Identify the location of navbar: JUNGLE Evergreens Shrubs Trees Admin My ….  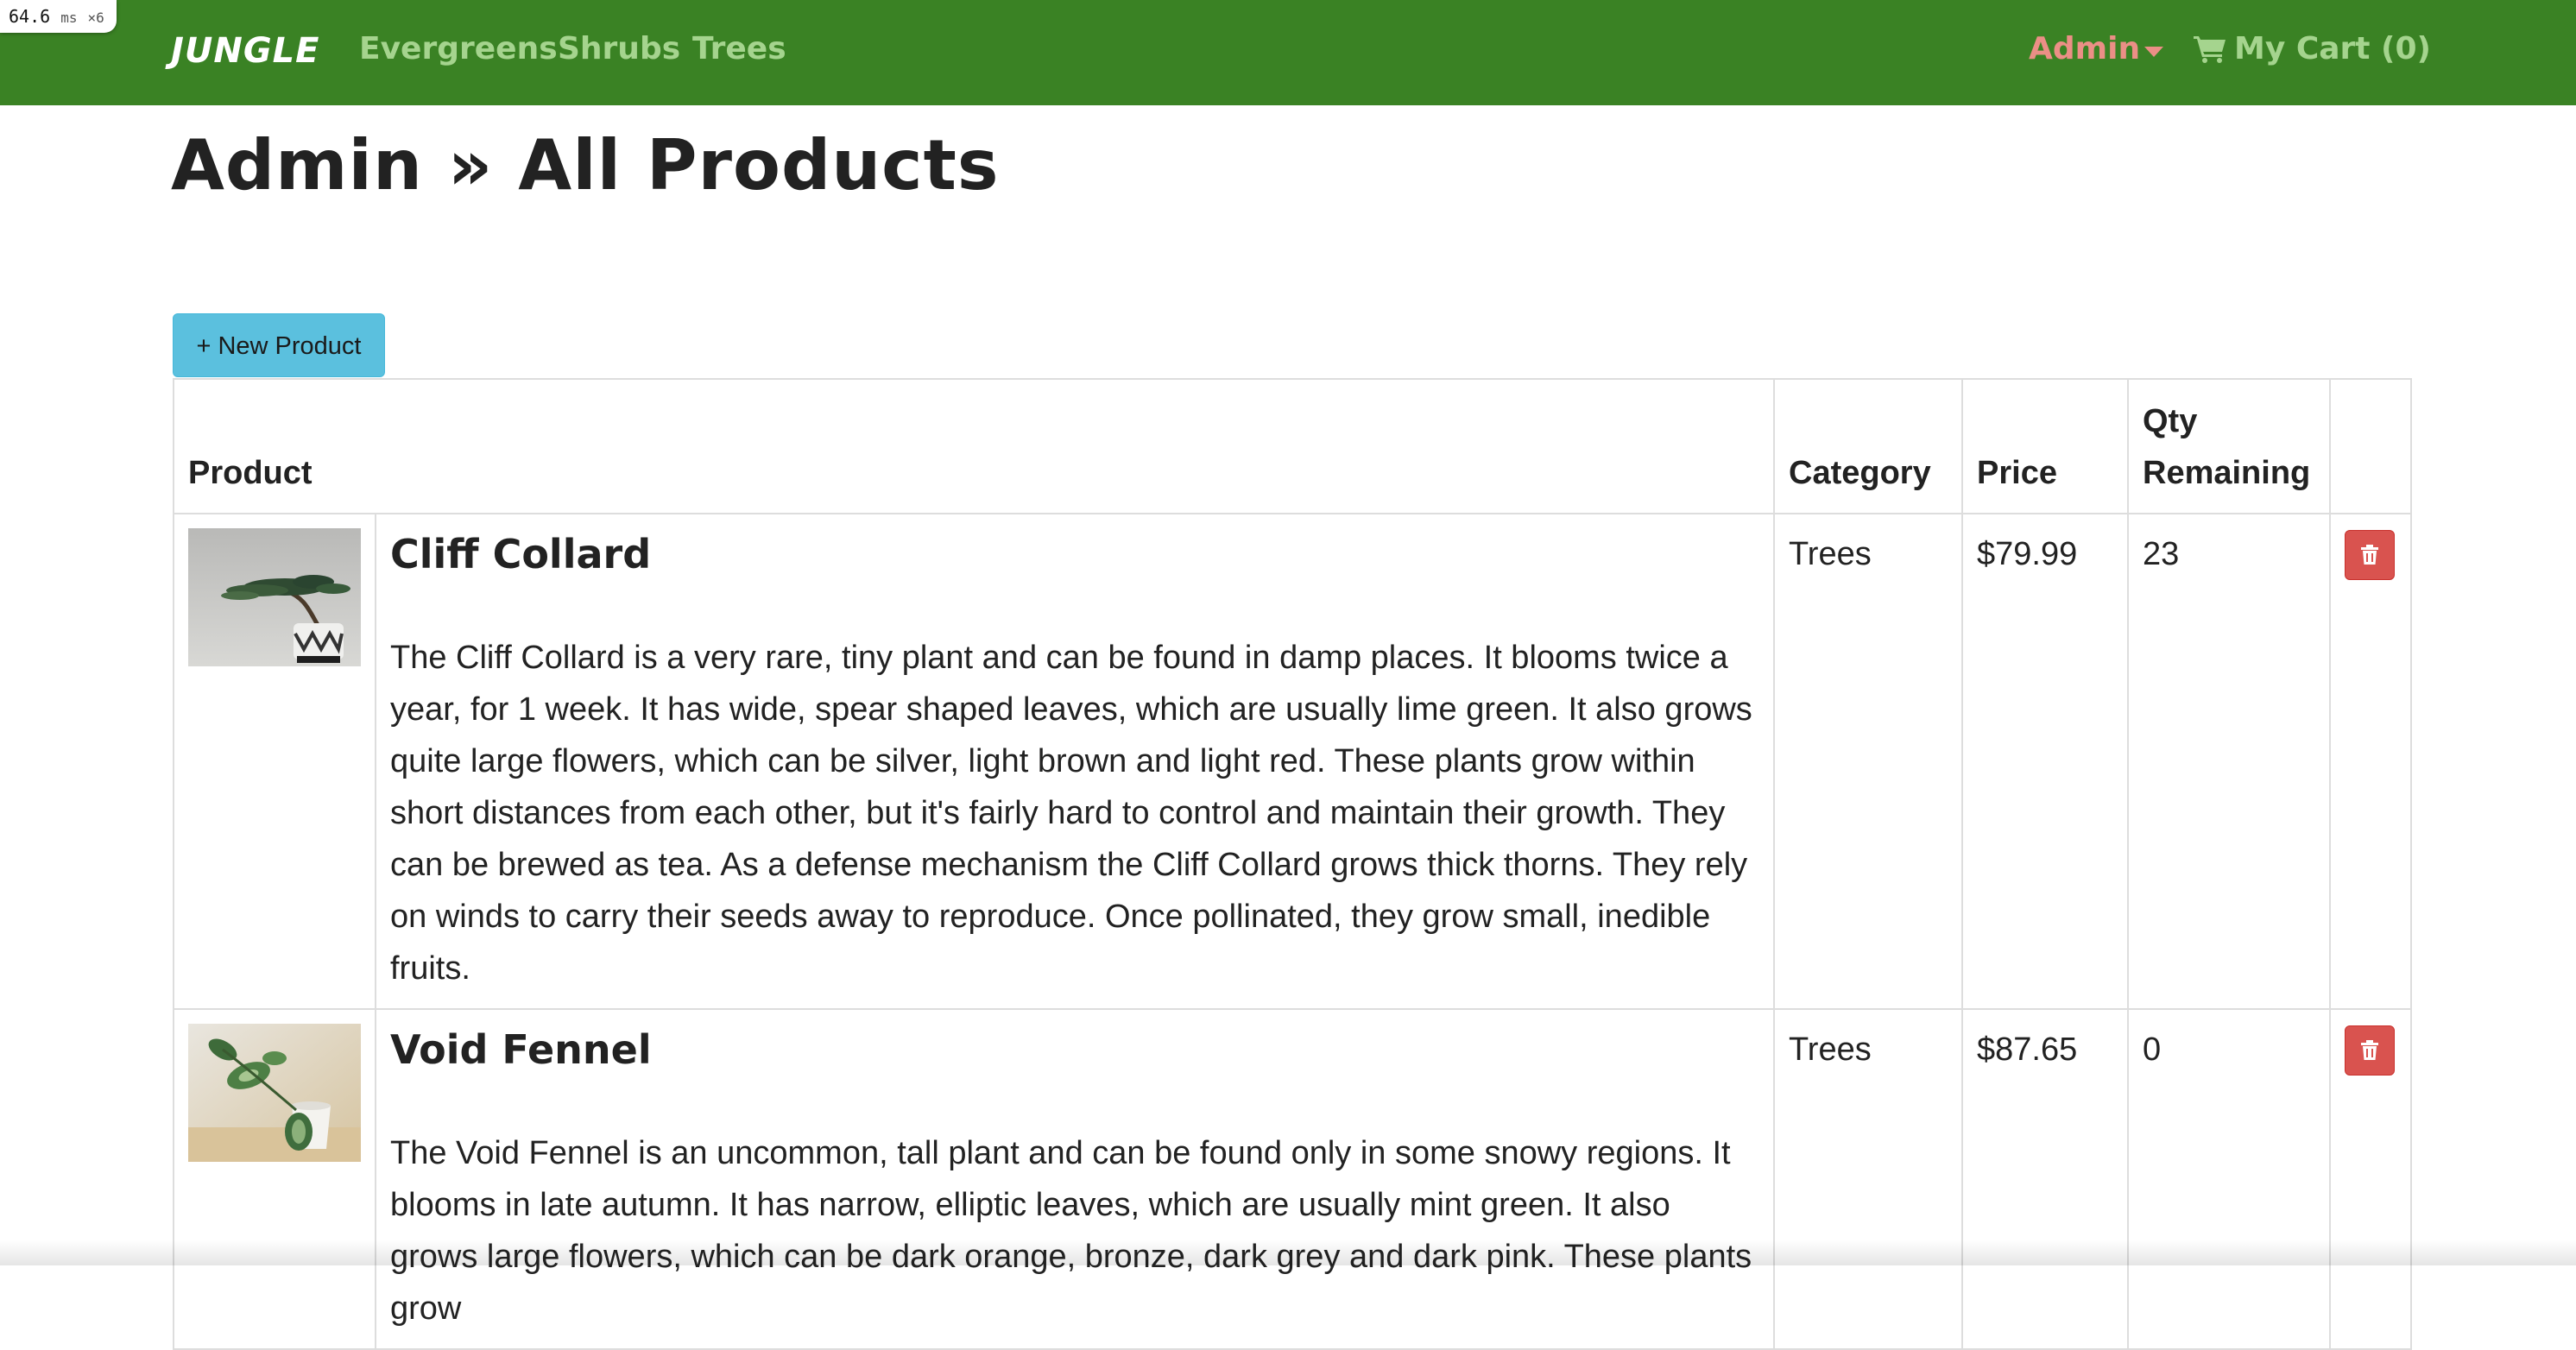
(1288, 52).